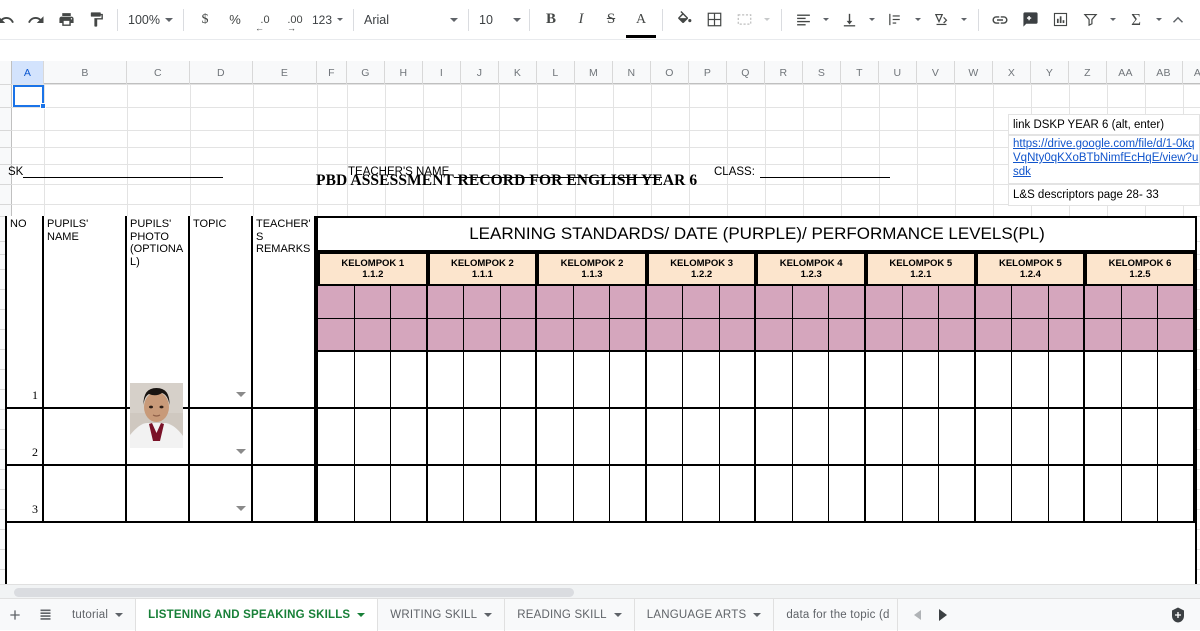  What do you see at coordinates (96, 20) in the screenshot?
I see `paint-format-icon` at bounding box center [96, 20].